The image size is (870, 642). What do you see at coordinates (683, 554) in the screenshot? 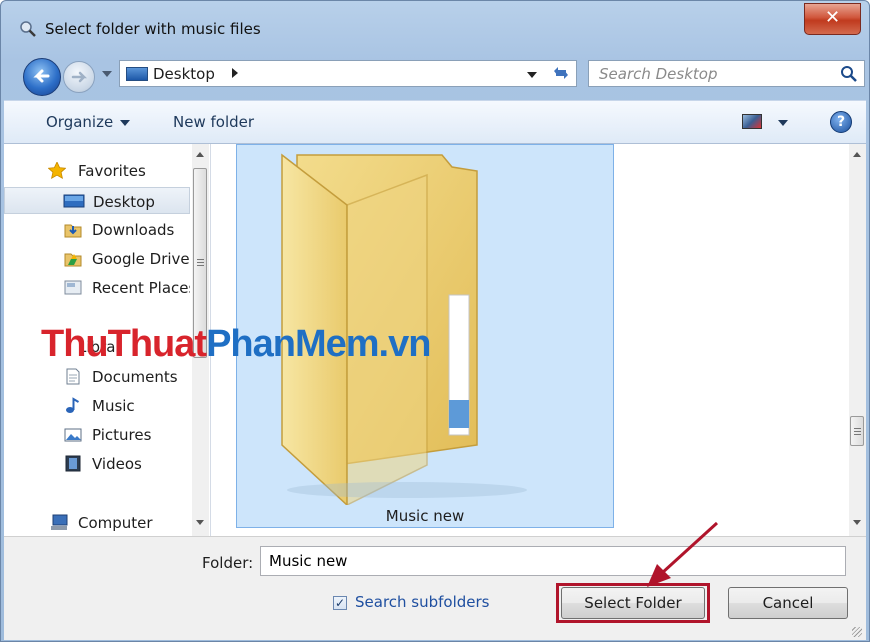
I see `annotation-arrow` at bounding box center [683, 554].